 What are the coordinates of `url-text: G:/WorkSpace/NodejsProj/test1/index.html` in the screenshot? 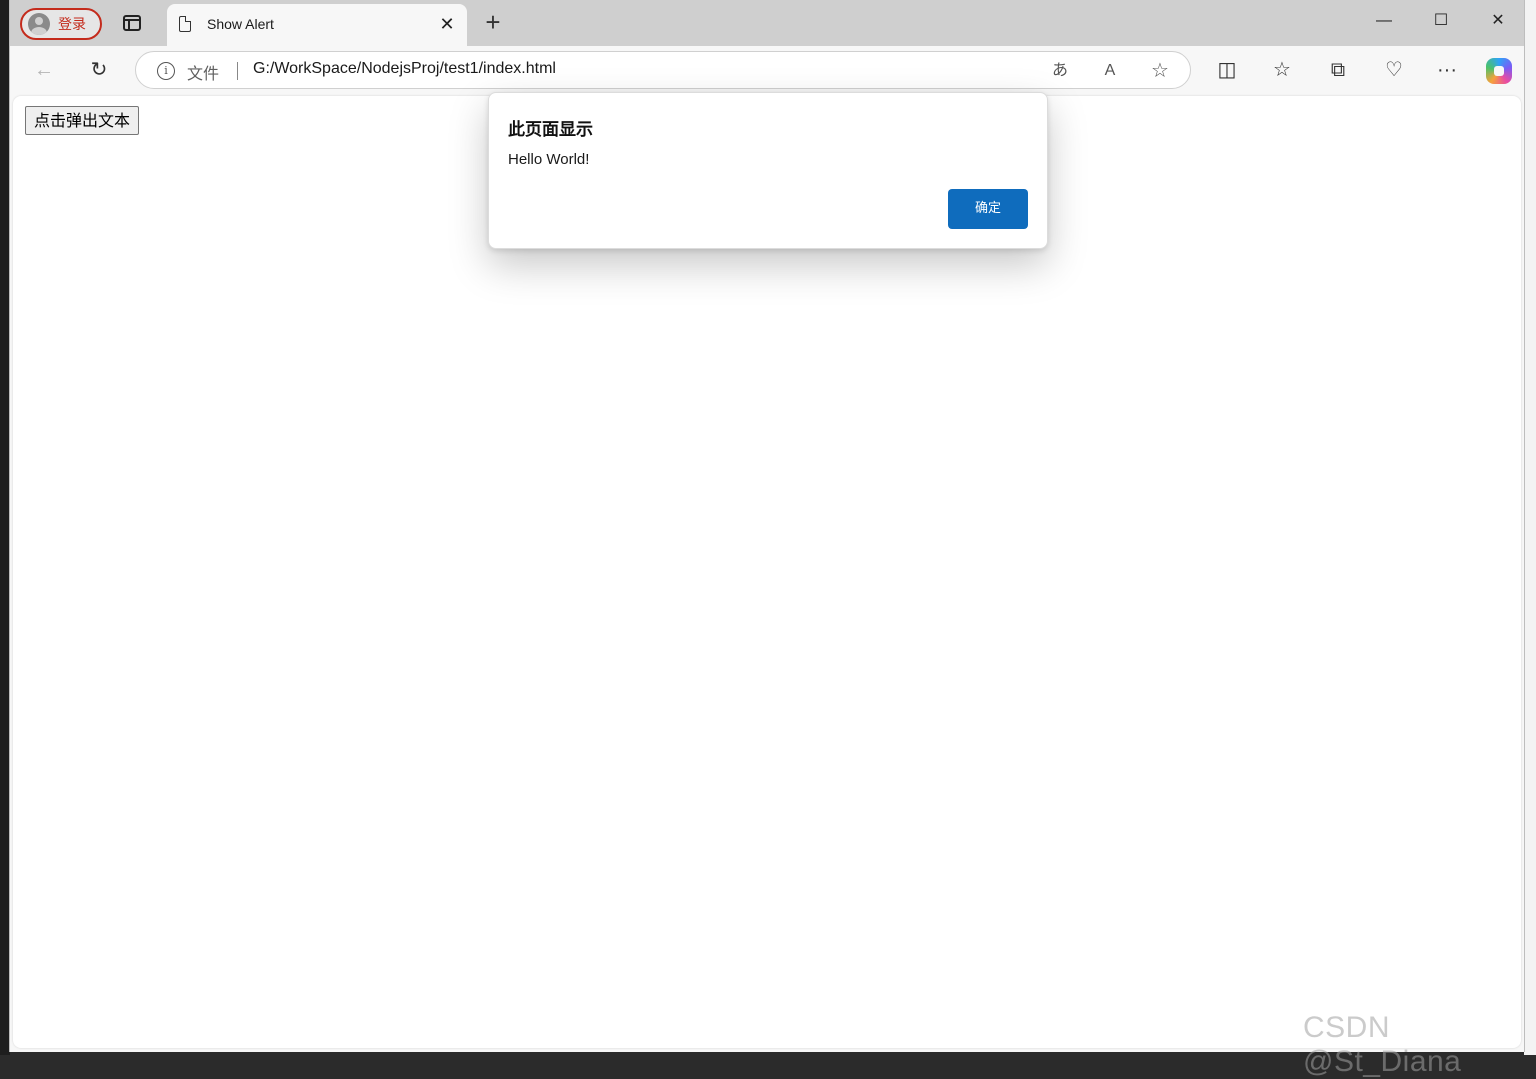 It's located at (404, 69).